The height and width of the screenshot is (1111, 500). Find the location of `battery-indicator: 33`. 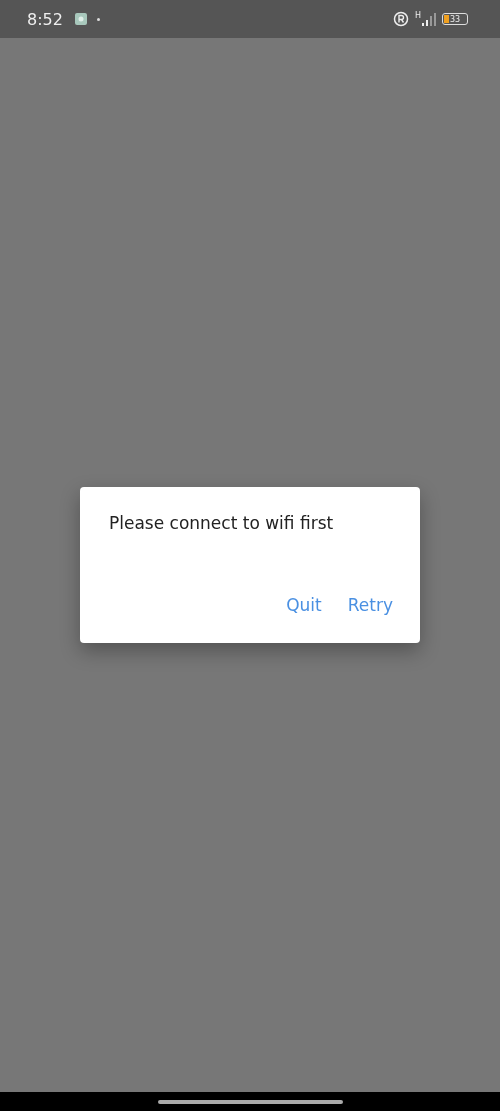

battery-indicator: 33 is located at coordinates (455, 19).